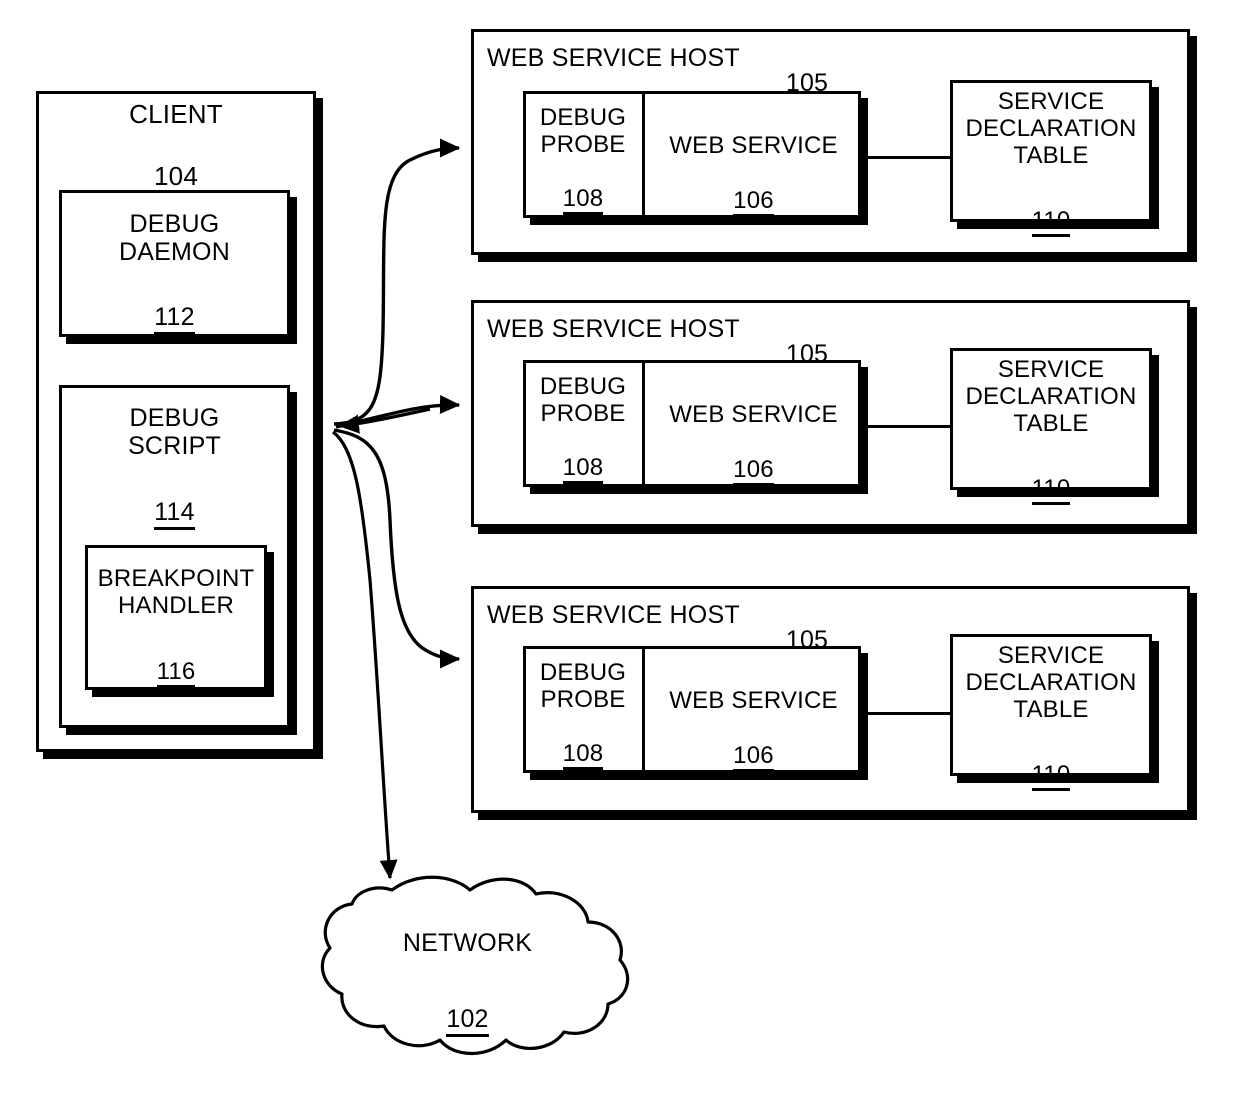 The image size is (1240, 1094). I want to click on declaration-table-3-ref-number: 110, so click(1051, 777).